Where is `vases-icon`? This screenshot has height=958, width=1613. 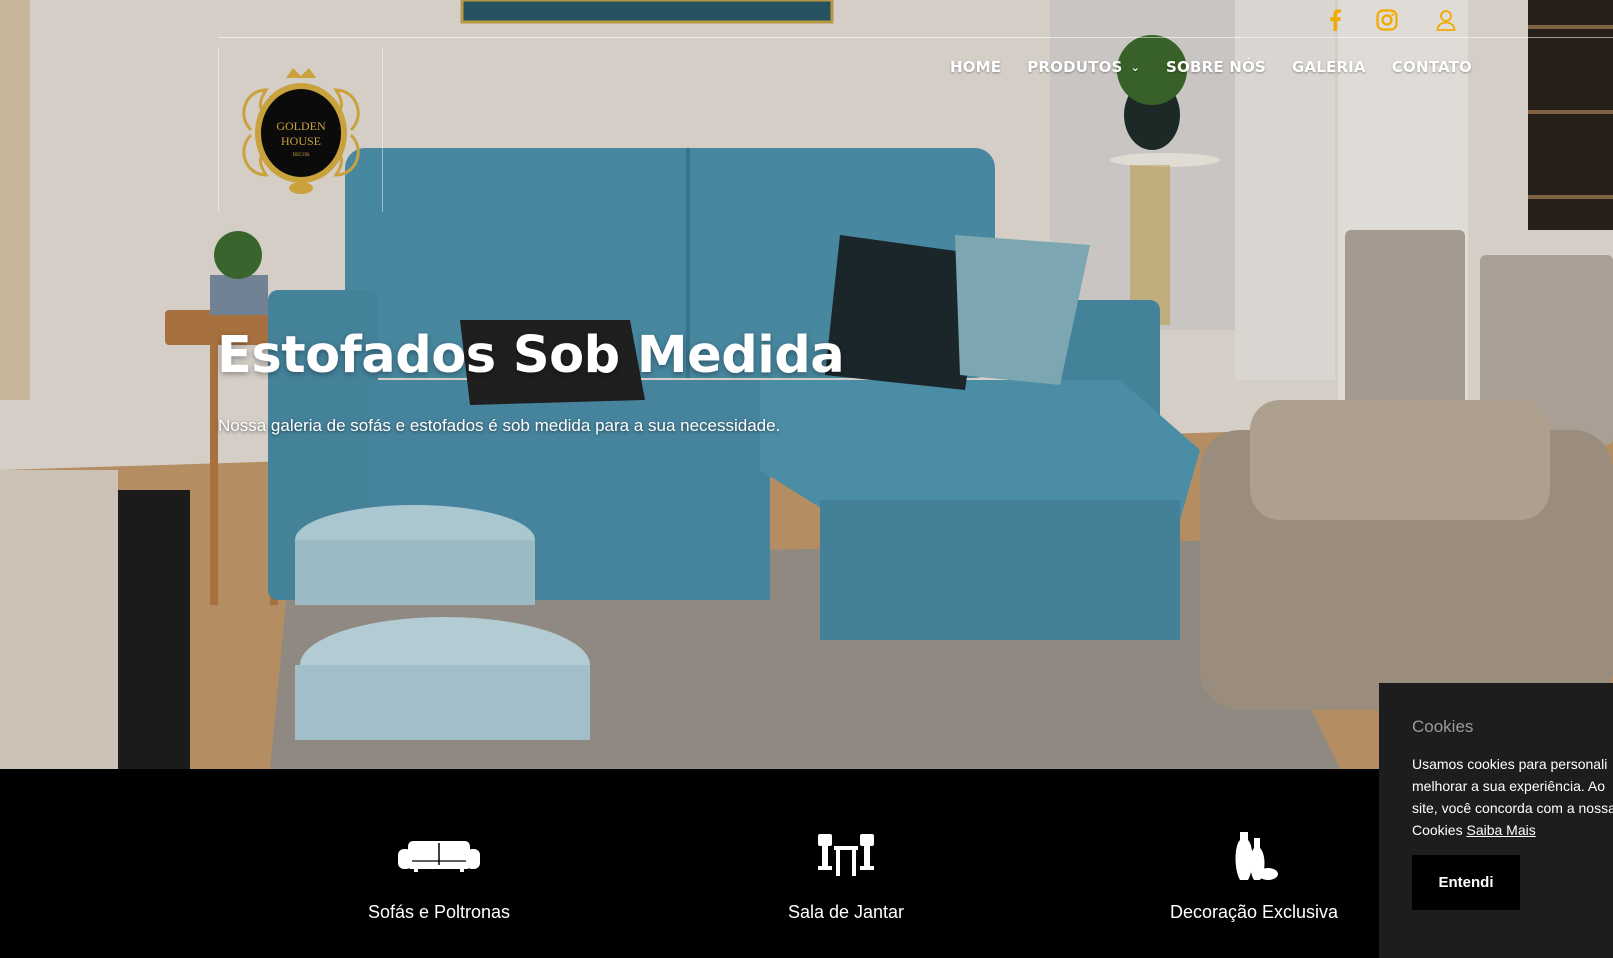
vases-icon is located at coordinates (1256, 856).